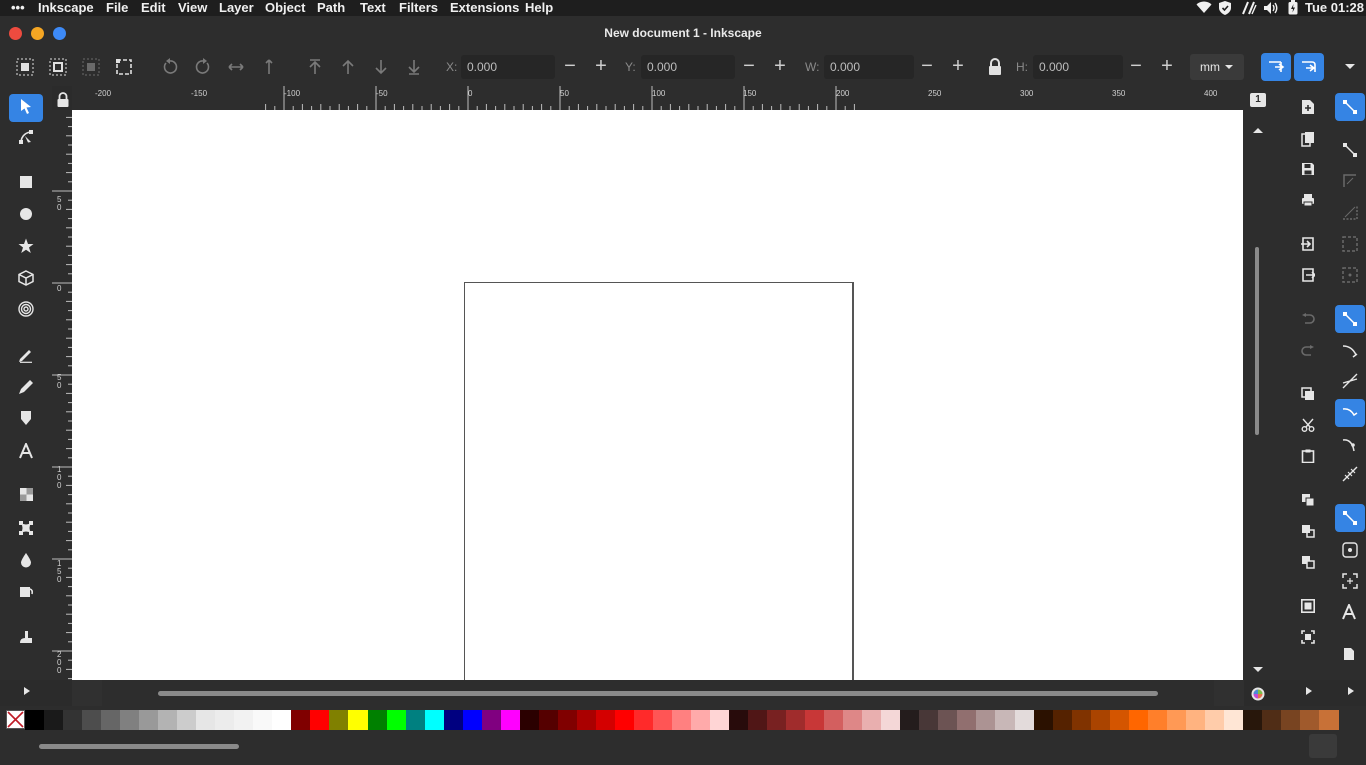 This screenshot has width=1366, height=765. I want to click on paint-bucket-tool-button, so click(26, 594).